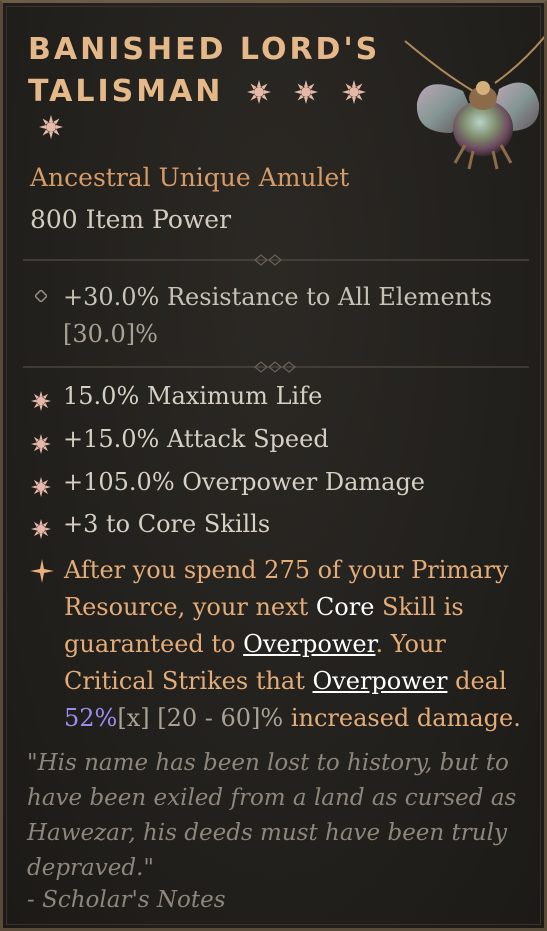 The width and height of the screenshot is (547, 931). Describe the element at coordinates (204, 49) in the screenshot. I see `item-title-line1: BANISHED LORD'S` at that location.